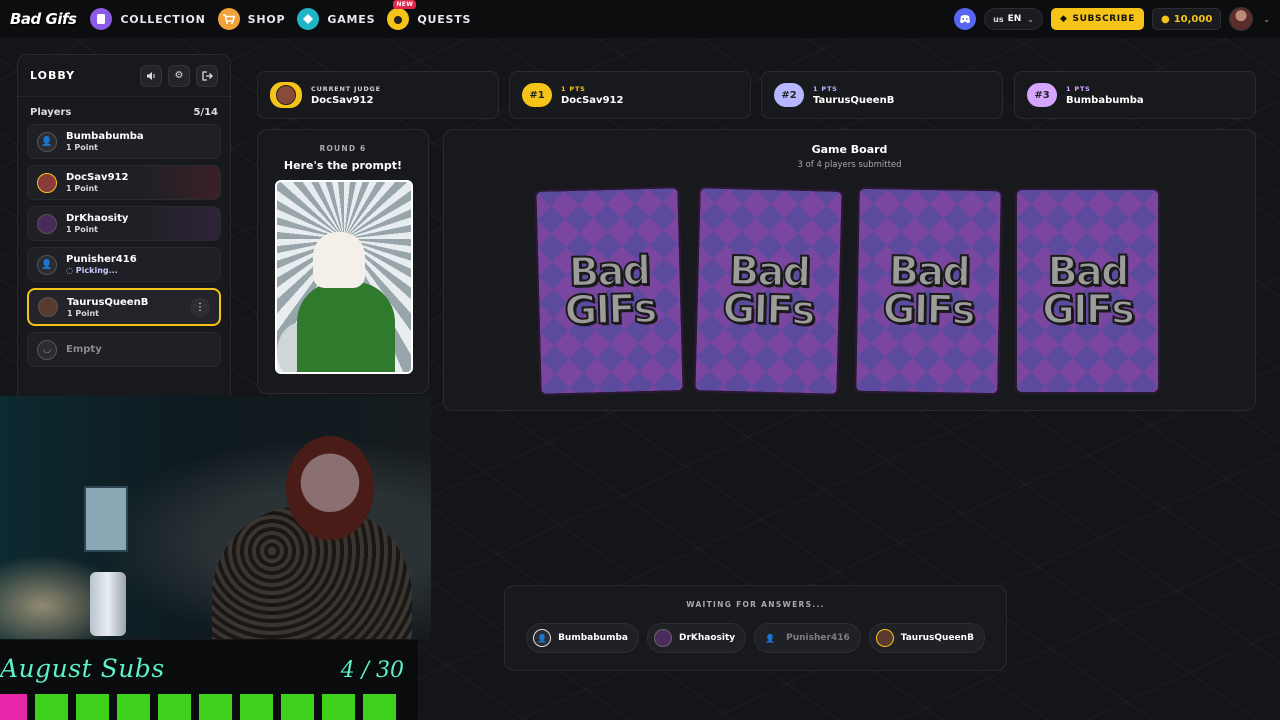  Describe the element at coordinates (205, 112) in the screenshot. I see `players-count: 5/14` at that location.